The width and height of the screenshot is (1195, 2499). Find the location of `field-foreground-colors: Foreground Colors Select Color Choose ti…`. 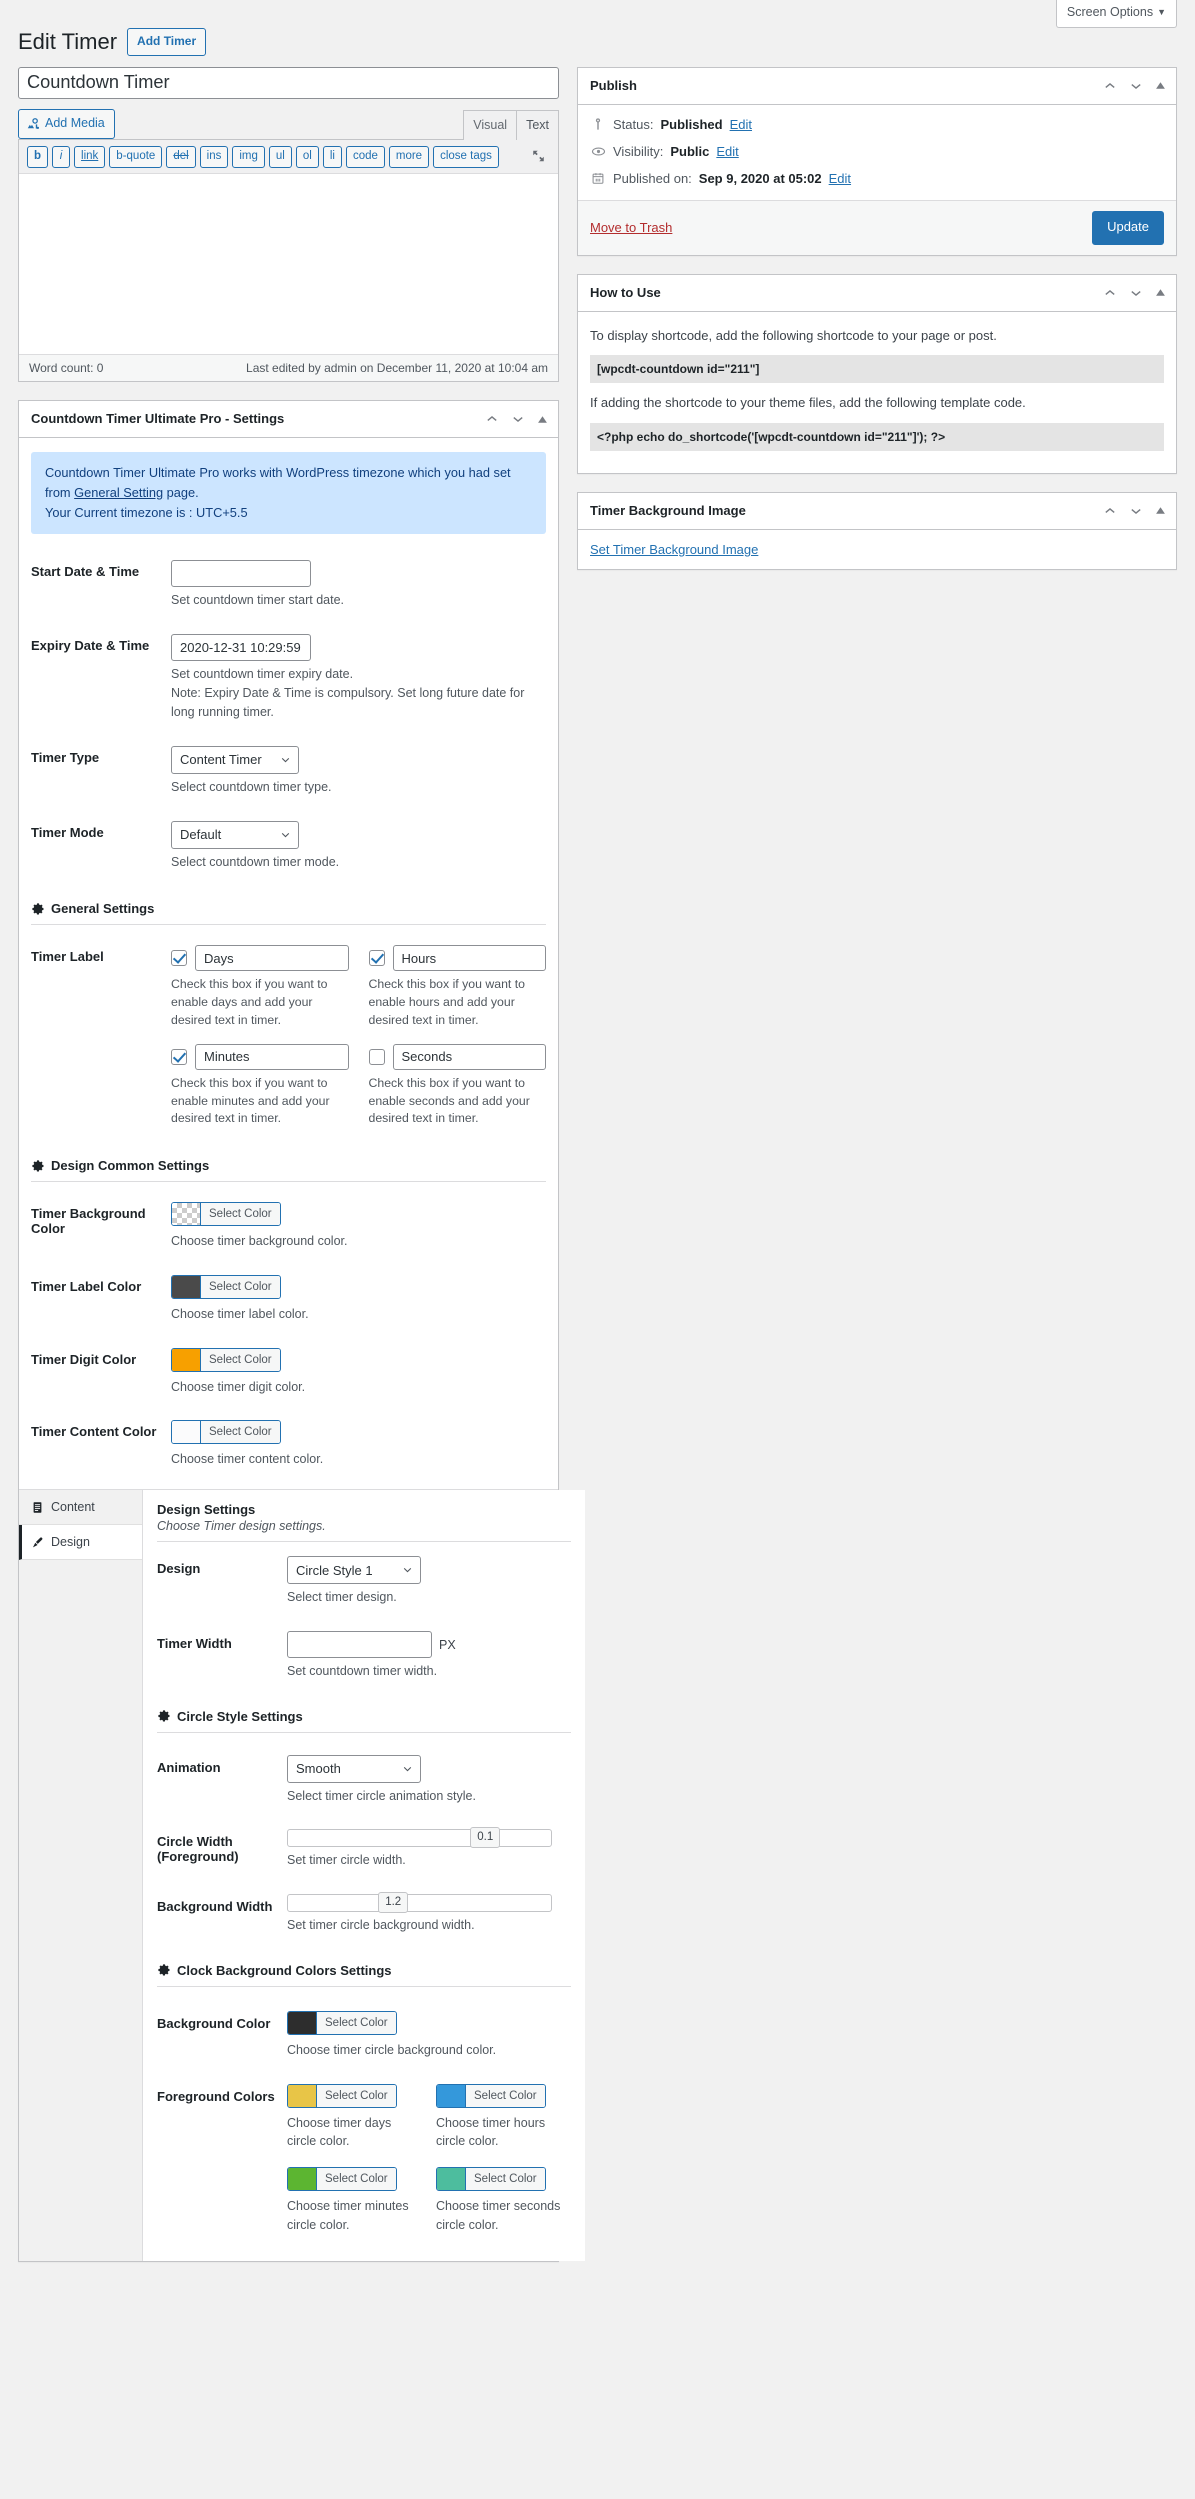

field-foreground-colors: Foreground Colors Select Color Choose ti… is located at coordinates (364, 2157).